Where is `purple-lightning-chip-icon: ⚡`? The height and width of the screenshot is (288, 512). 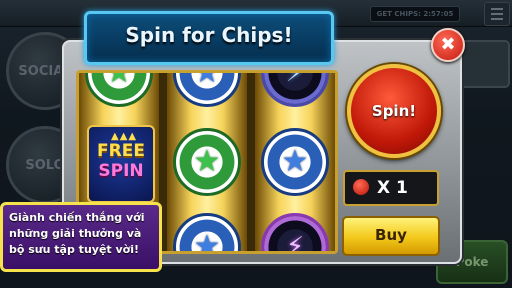
purple-lightning-chip-icon: ⚡ is located at coordinates (295, 232).